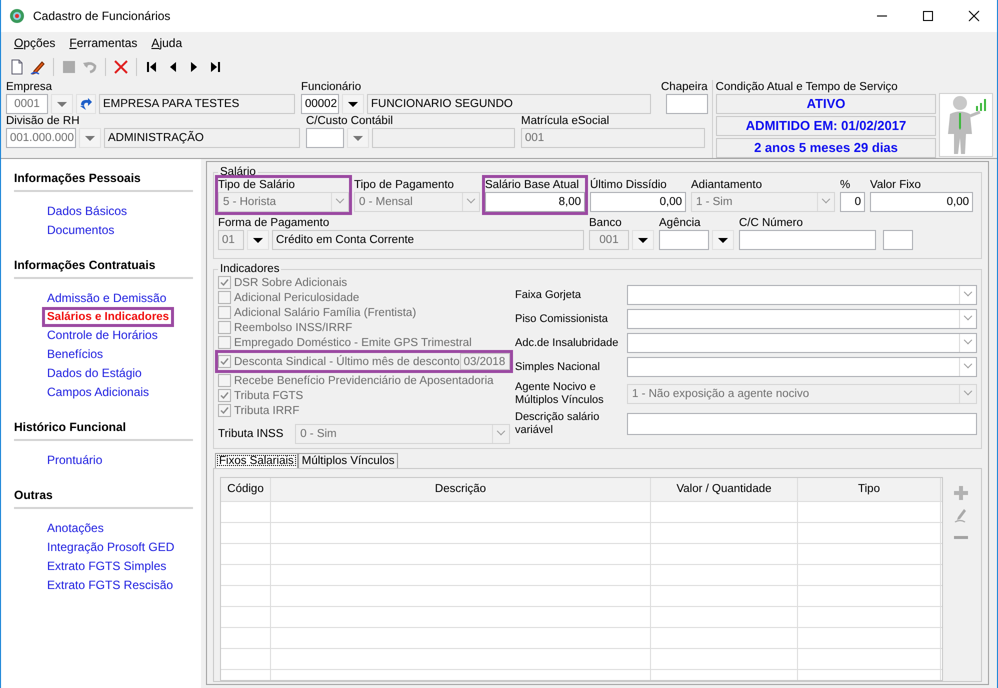 The height and width of the screenshot is (688, 998). What do you see at coordinates (297, 298) in the screenshot?
I see `checkbox-label: Adicional Periculosidade` at bounding box center [297, 298].